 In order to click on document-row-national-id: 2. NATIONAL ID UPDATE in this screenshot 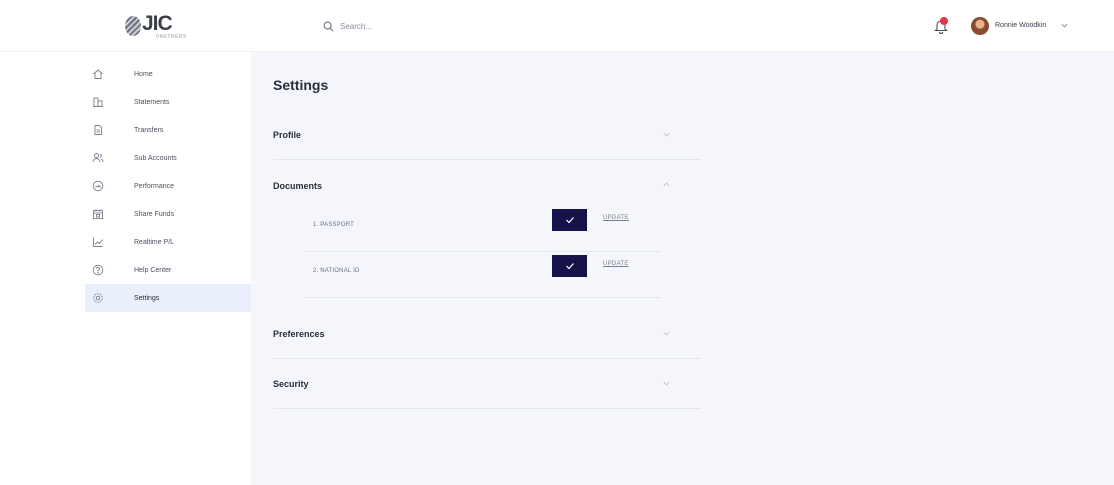, I will do `click(483, 275)`.